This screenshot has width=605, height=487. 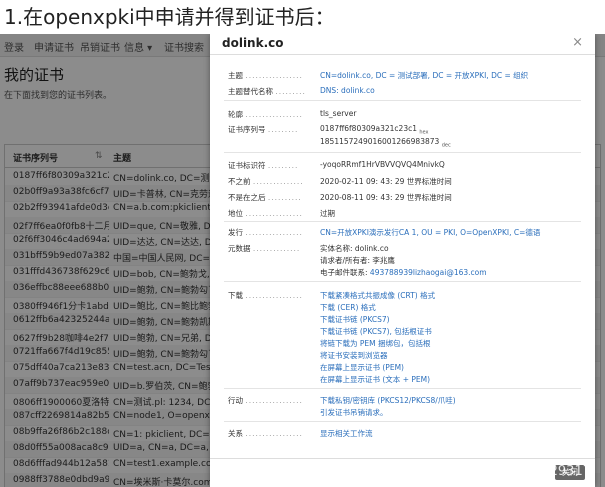 I want to click on identifier-value: -yoqoRRmf1HrVBVVQVQ4MnivkQ, so click(x=382, y=164).